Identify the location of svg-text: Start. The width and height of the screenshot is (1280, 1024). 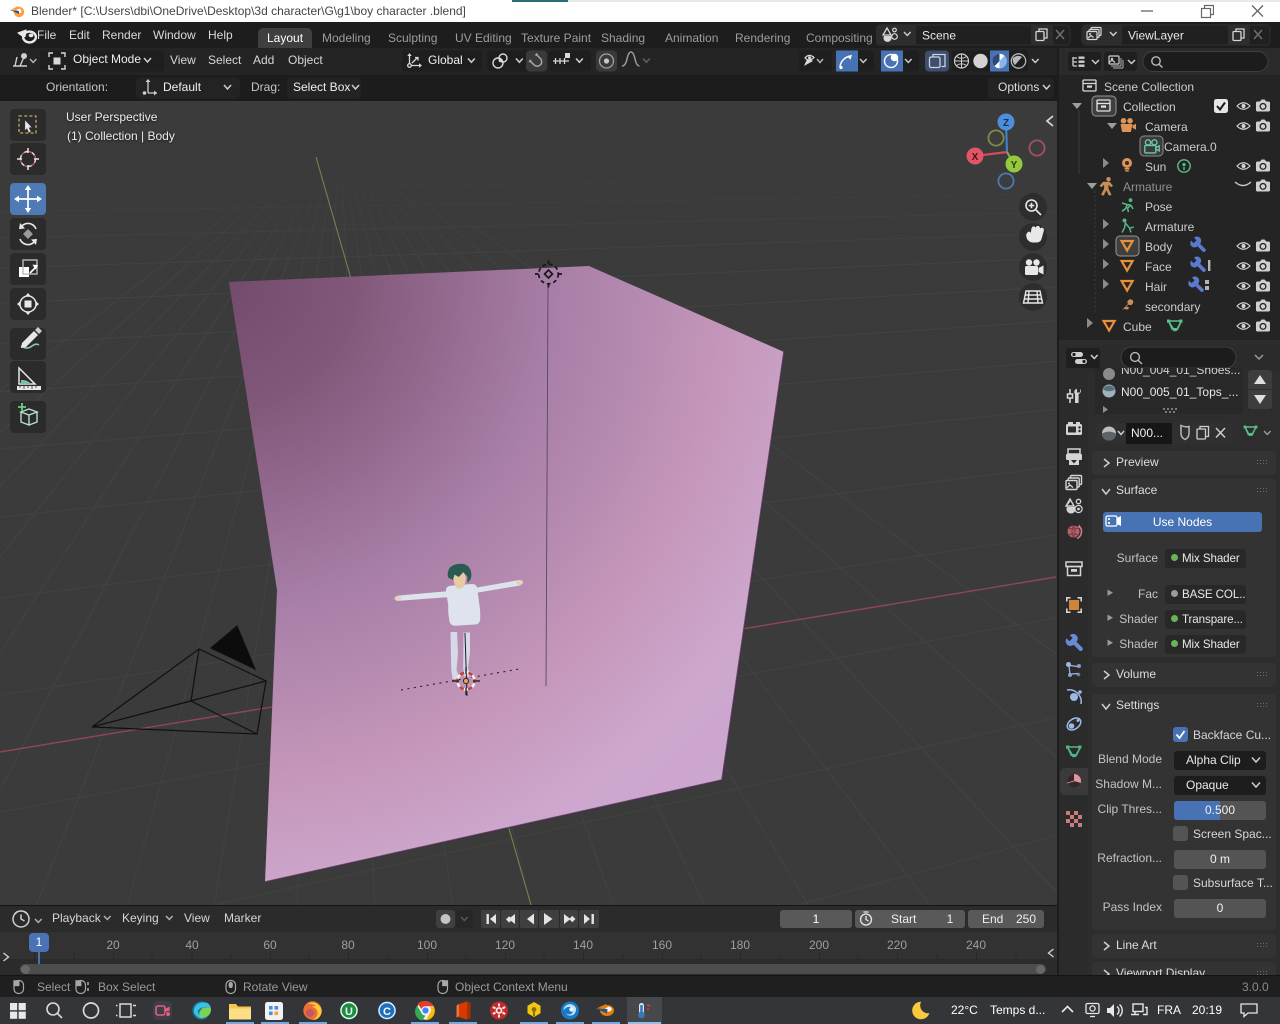
(904, 919).